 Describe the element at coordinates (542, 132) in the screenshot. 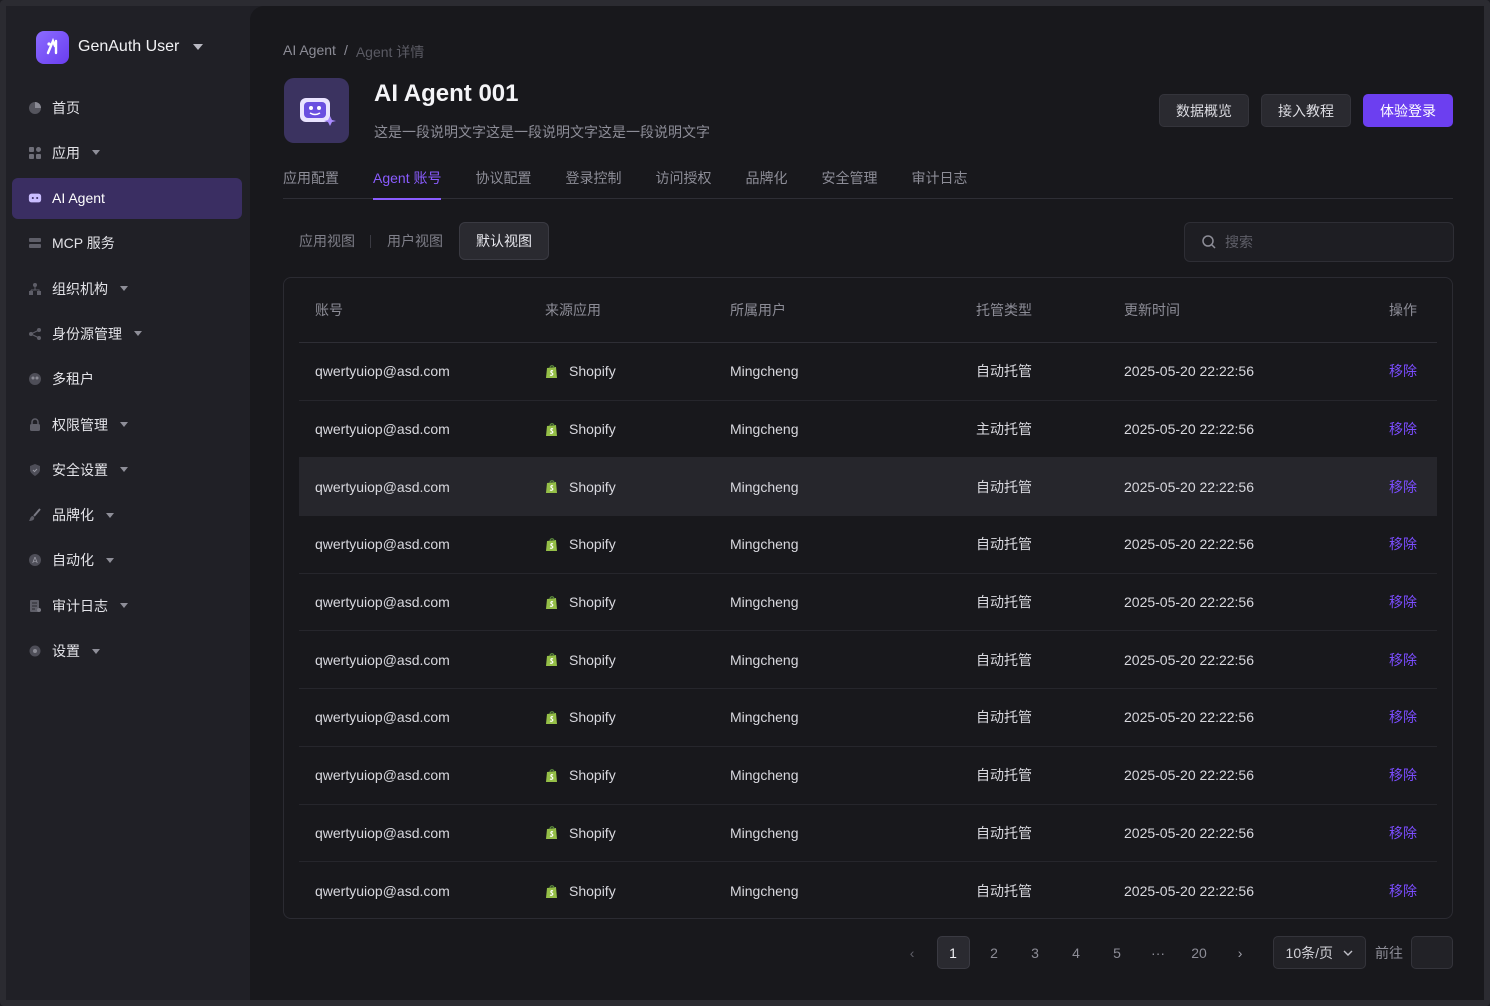

I see `page-description: 这是一段说明文字这是一段说明文字这是一段说明文字` at that location.